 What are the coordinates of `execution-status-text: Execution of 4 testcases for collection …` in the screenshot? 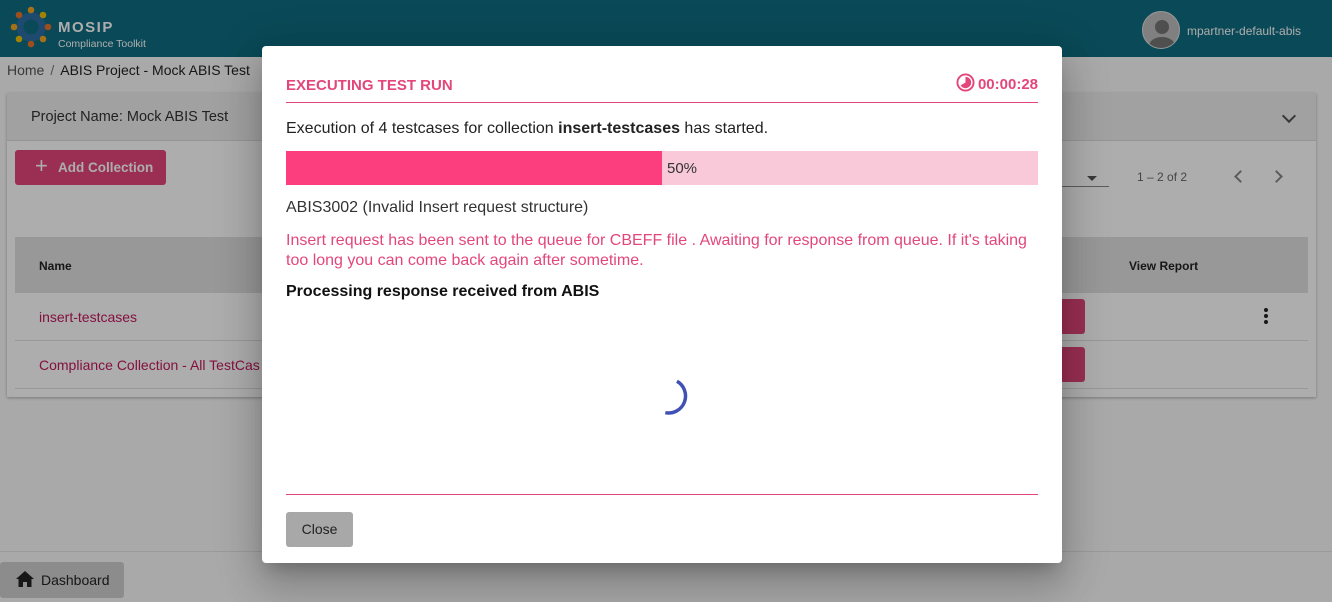 It's located at (527, 129).